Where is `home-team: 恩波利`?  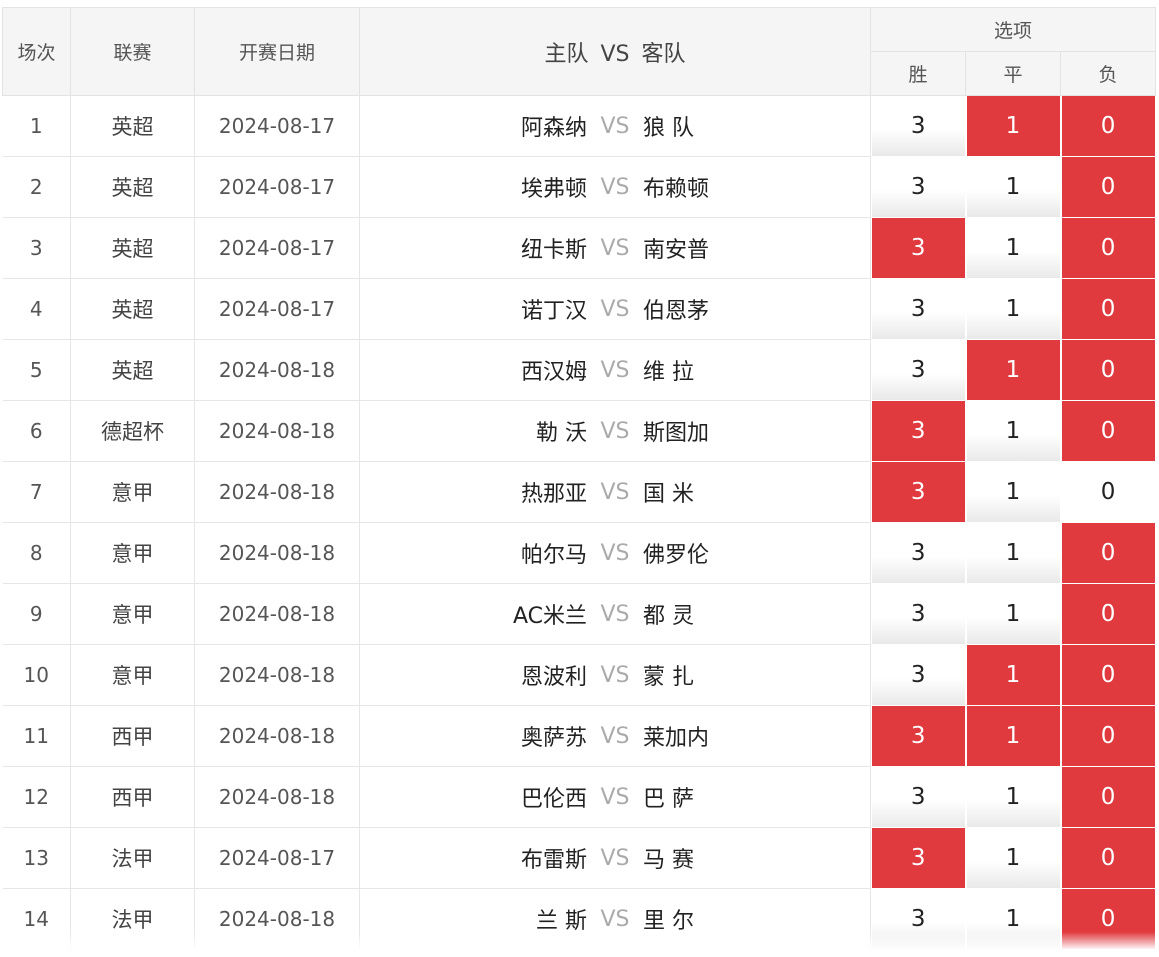 home-team: 恩波利 is located at coordinates (553, 677).